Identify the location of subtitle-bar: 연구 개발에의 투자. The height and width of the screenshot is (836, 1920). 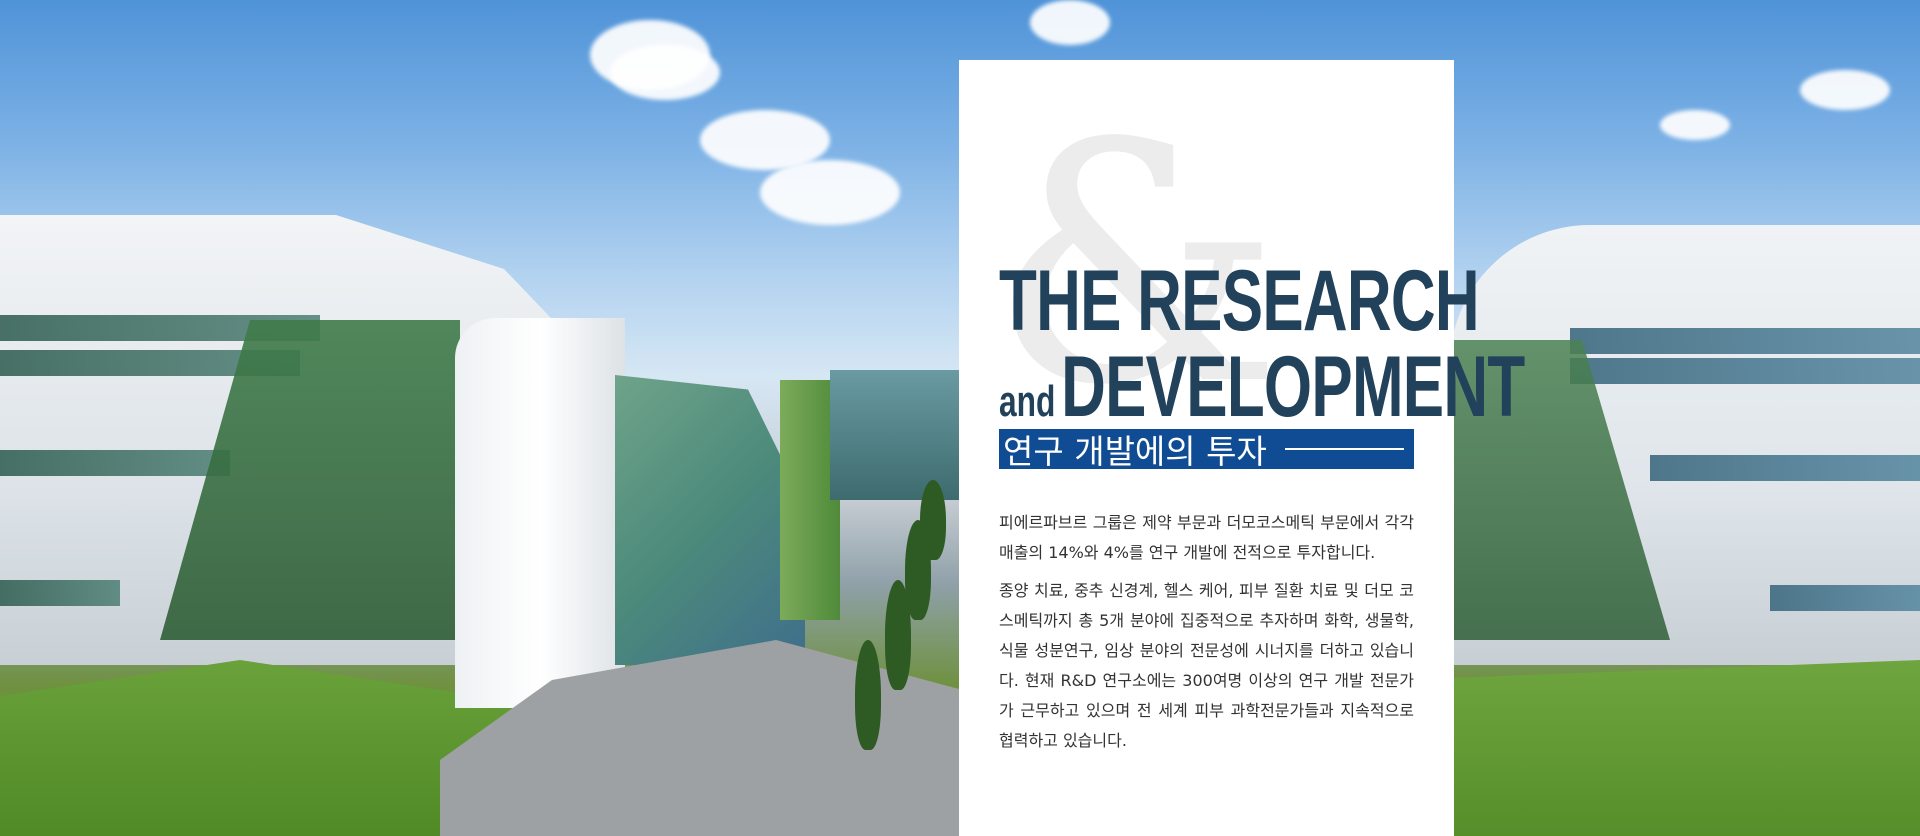
(1206, 450).